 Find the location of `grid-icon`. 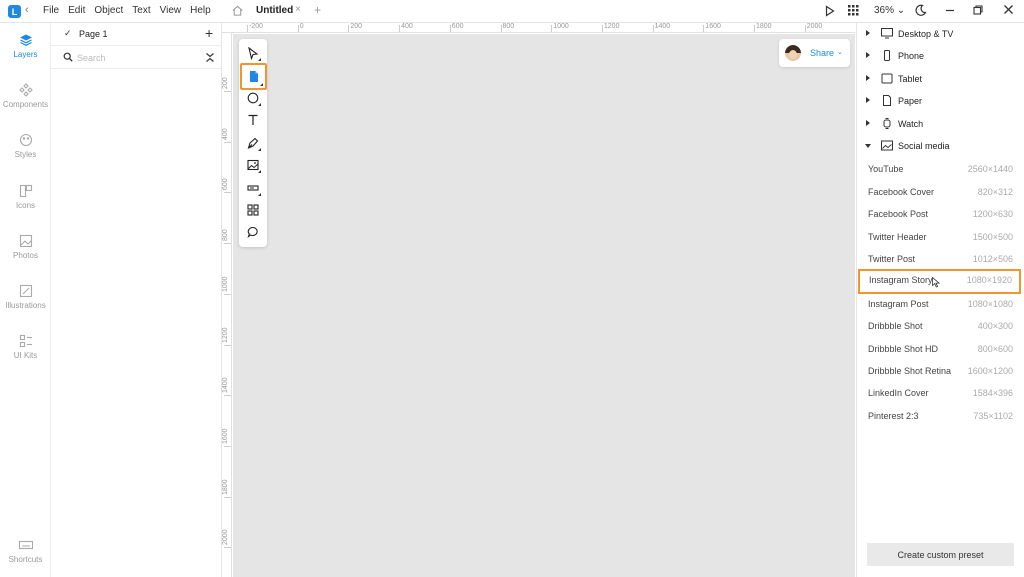

grid-icon is located at coordinates (853, 10).